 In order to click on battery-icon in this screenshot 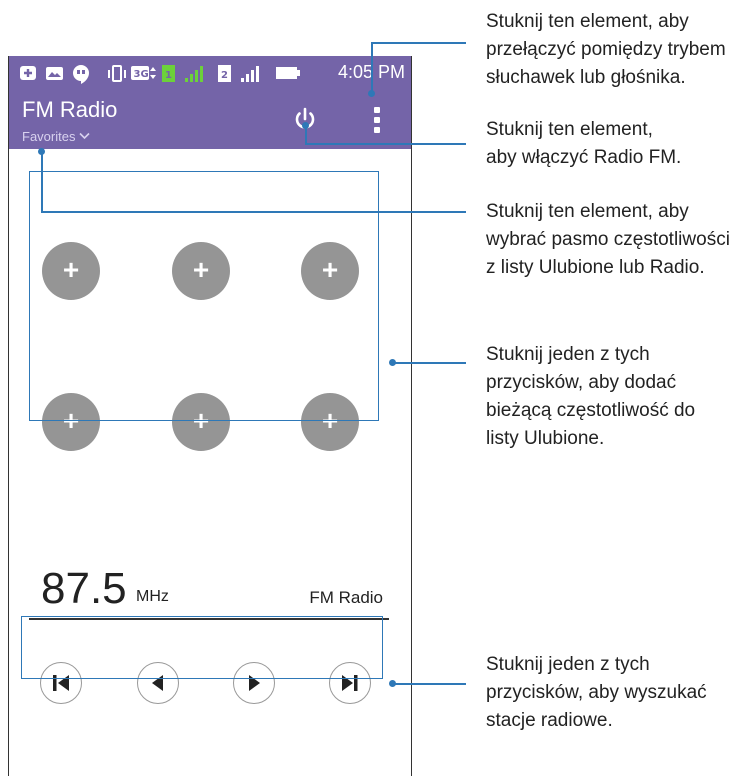, I will do `click(289, 75)`.